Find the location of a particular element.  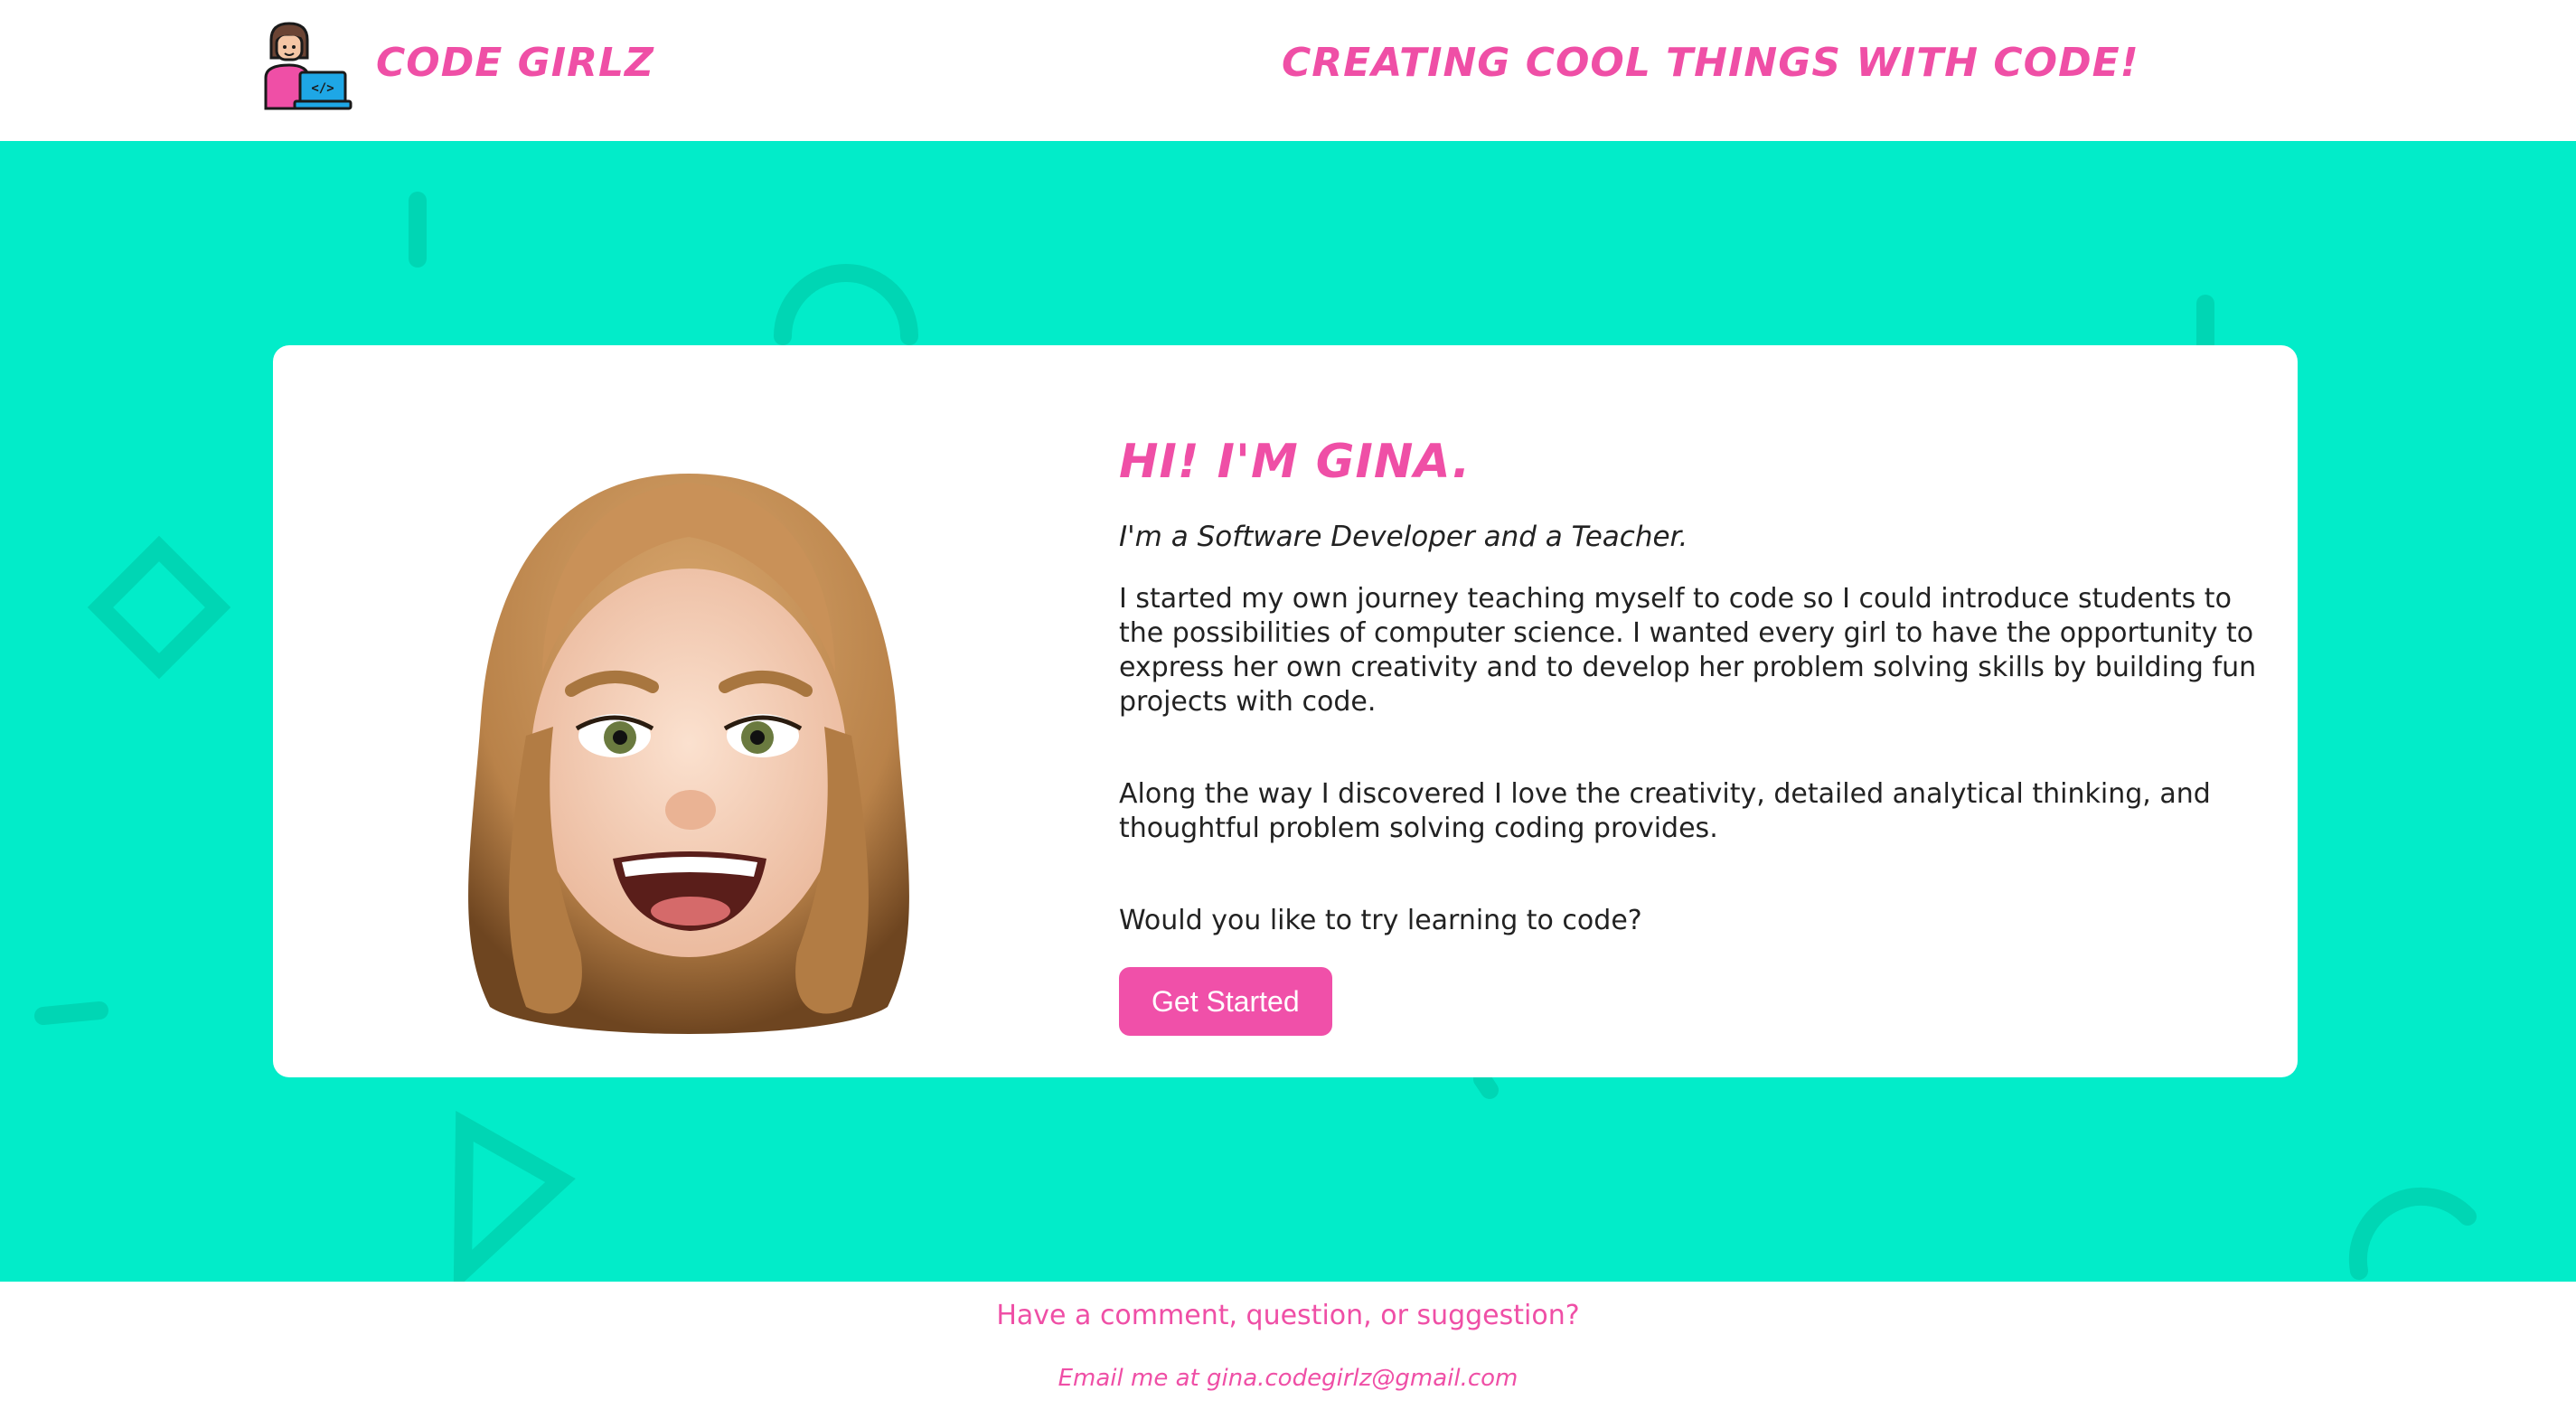

footer-question: Have a comment, question, or suggestion? is located at coordinates (1288, 1315).